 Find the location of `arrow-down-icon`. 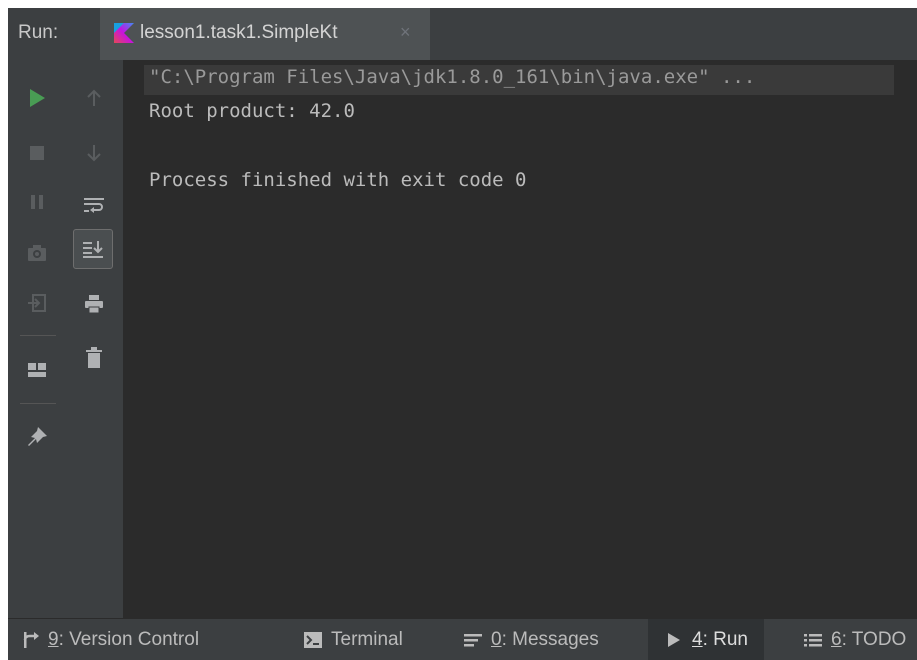

arrow-down-icon is located at coordinates (94, 153).